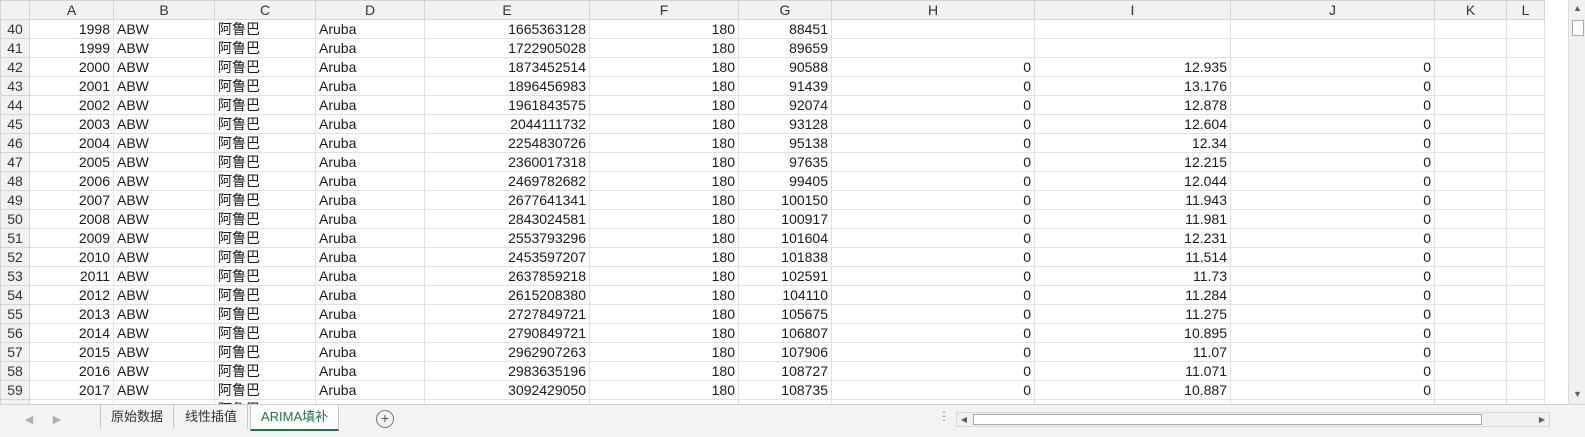 The image size is (1585, 437). I want to click on cell-a: 2017, so click(71, 390).